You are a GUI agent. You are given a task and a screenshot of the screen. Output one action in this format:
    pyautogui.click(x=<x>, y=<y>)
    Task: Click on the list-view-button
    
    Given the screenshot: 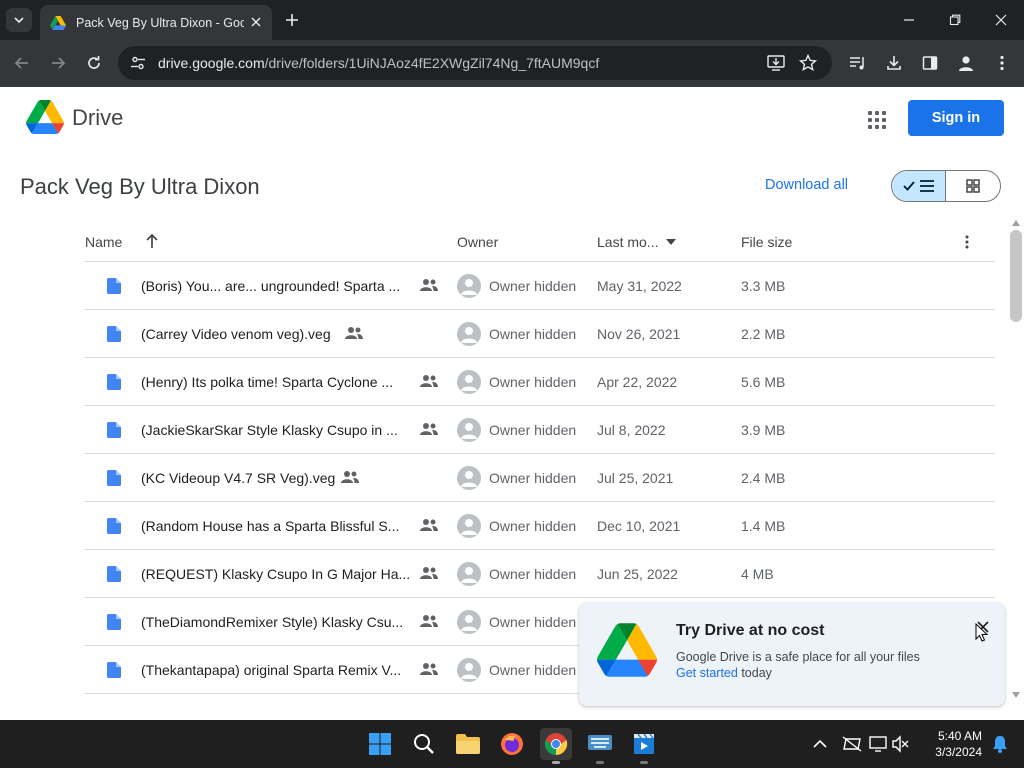 What is the action you would take?
    pyautogui.click(x=919, y=186)
    